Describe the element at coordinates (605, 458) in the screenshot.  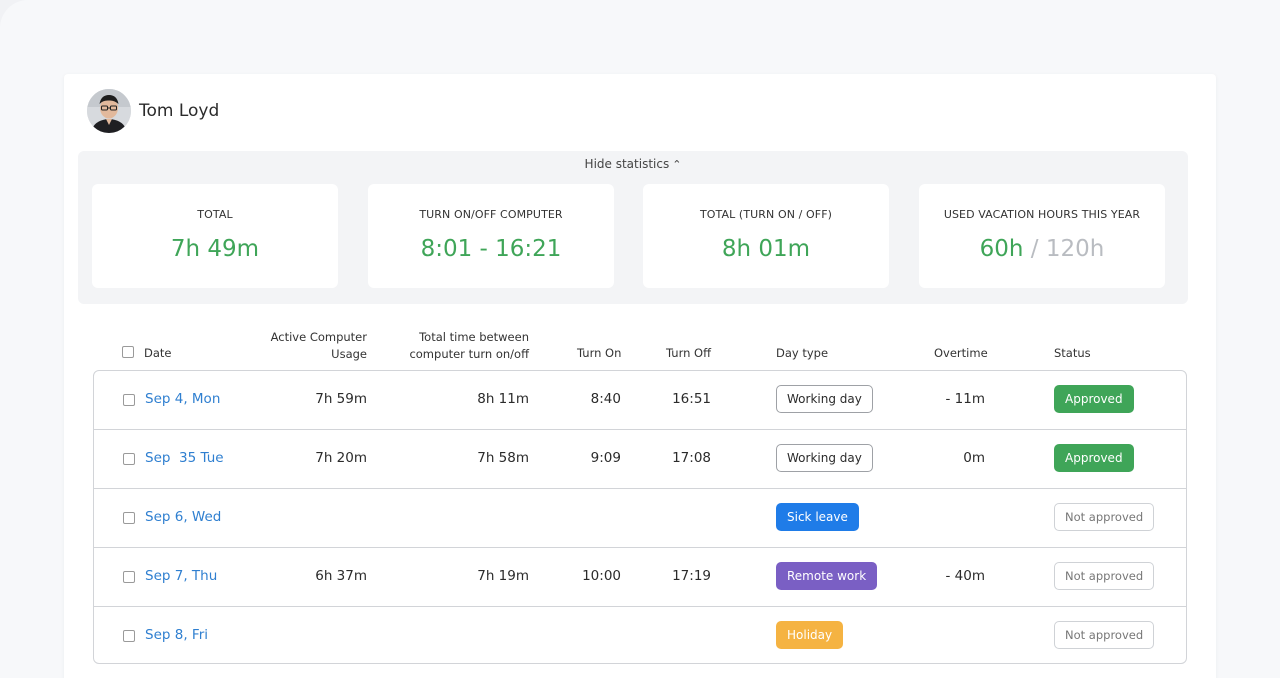
I see `row-turn-on: 9:09` at that location.